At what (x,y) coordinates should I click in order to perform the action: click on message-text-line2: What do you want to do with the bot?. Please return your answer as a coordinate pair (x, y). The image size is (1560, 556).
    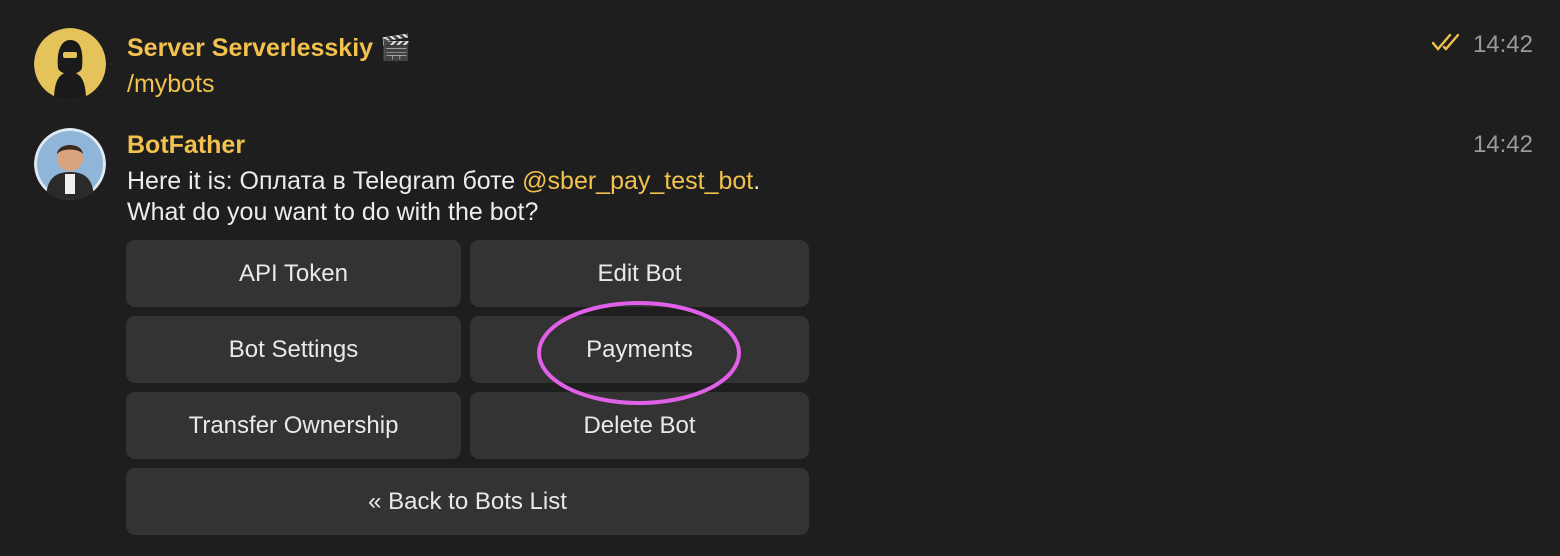
    Looking at the image, I should click on (333, 212).